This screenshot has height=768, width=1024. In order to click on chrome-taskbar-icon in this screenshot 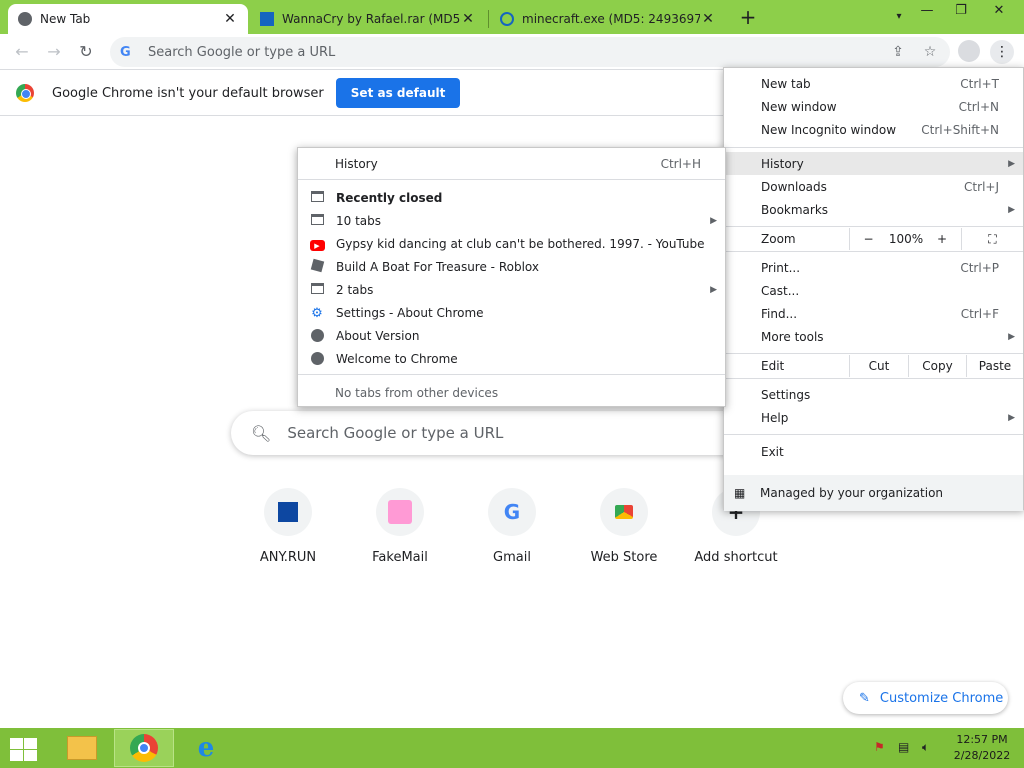, I will do `click(144, 748)`.